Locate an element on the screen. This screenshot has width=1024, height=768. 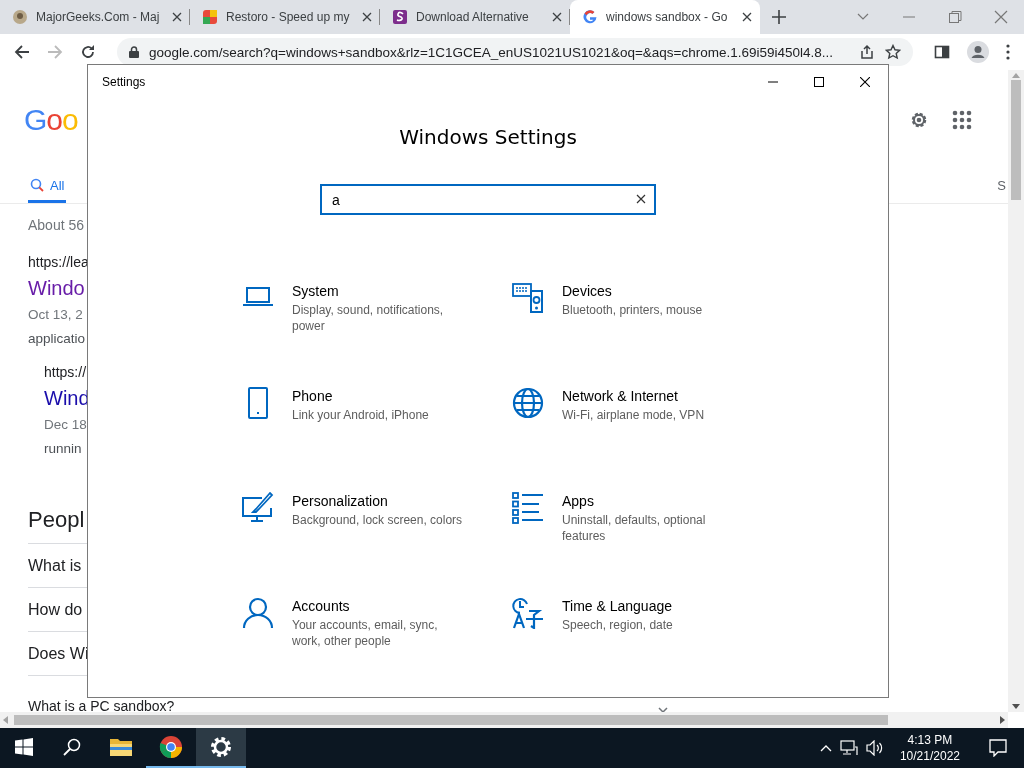
question-item: Does Wi is located at coordinates (58, 653).